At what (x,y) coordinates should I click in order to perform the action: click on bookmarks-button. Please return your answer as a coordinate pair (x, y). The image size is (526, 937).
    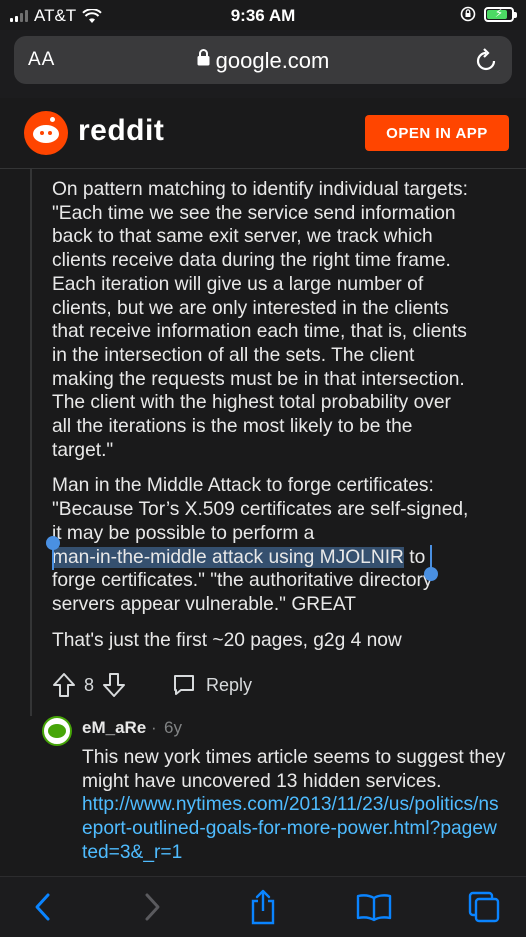
    Looking at the image, I should click on (374, 907).